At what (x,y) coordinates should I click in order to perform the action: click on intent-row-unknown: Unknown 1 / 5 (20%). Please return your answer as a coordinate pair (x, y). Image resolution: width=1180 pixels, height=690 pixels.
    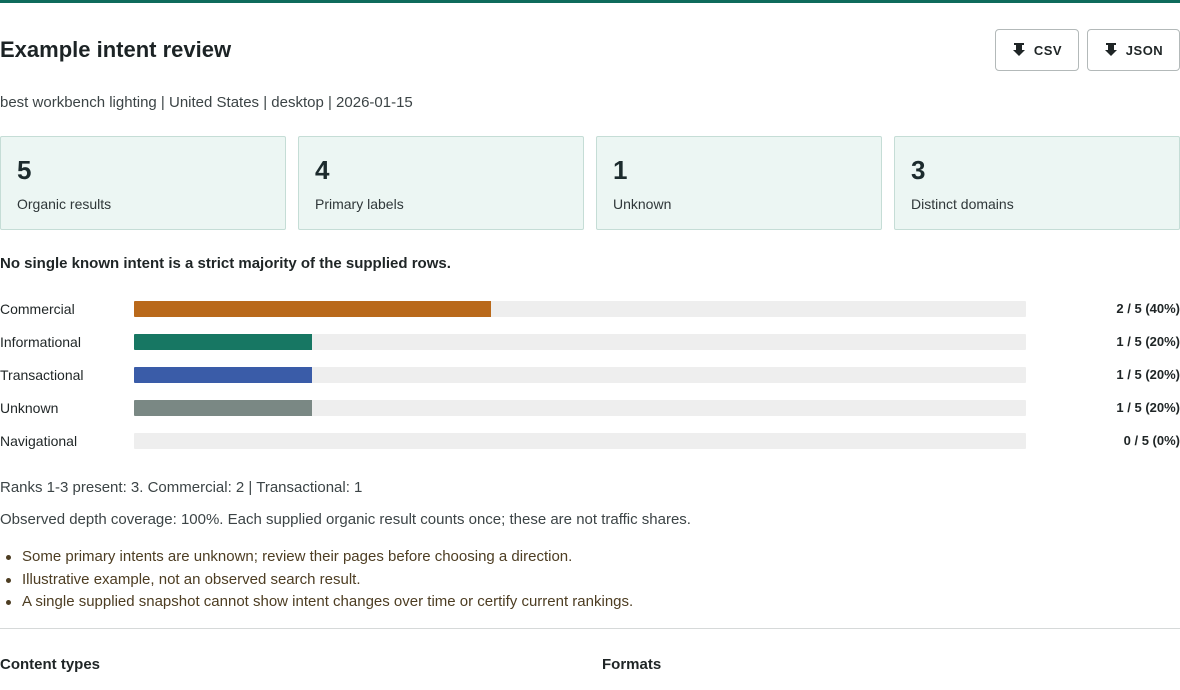
    Looking at the image, I should click on (590, 408).